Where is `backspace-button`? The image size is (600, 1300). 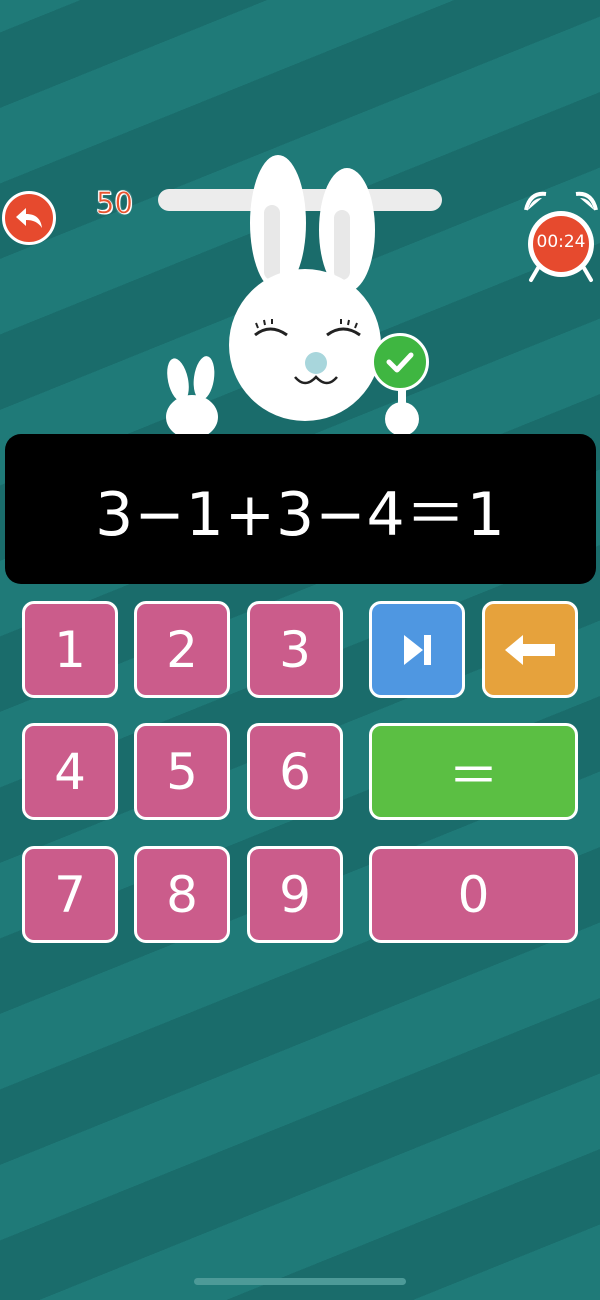
backspace-button is located at coordinates (530, 649).